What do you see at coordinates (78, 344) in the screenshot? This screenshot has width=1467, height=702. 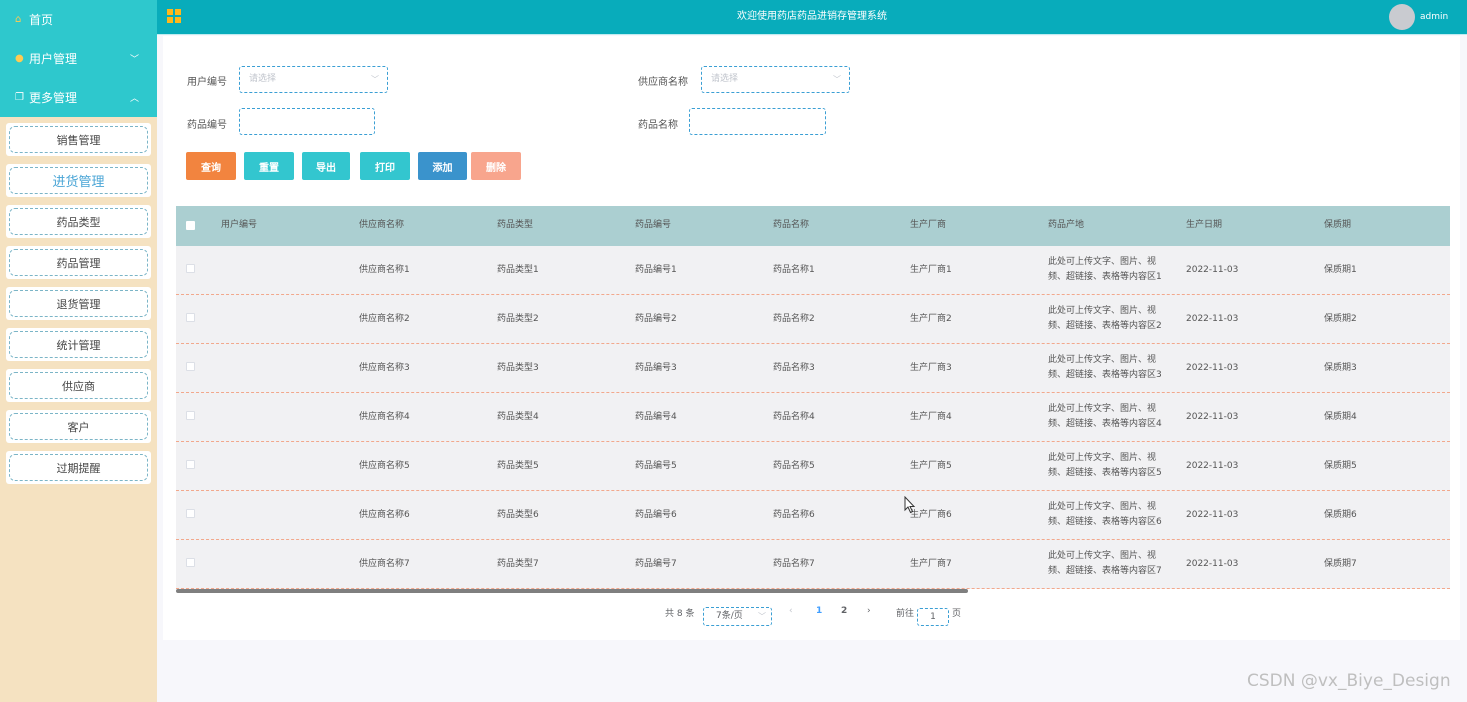 I see `sidebar-item-statistics: 统计管理` at bounding box center [78, 344].